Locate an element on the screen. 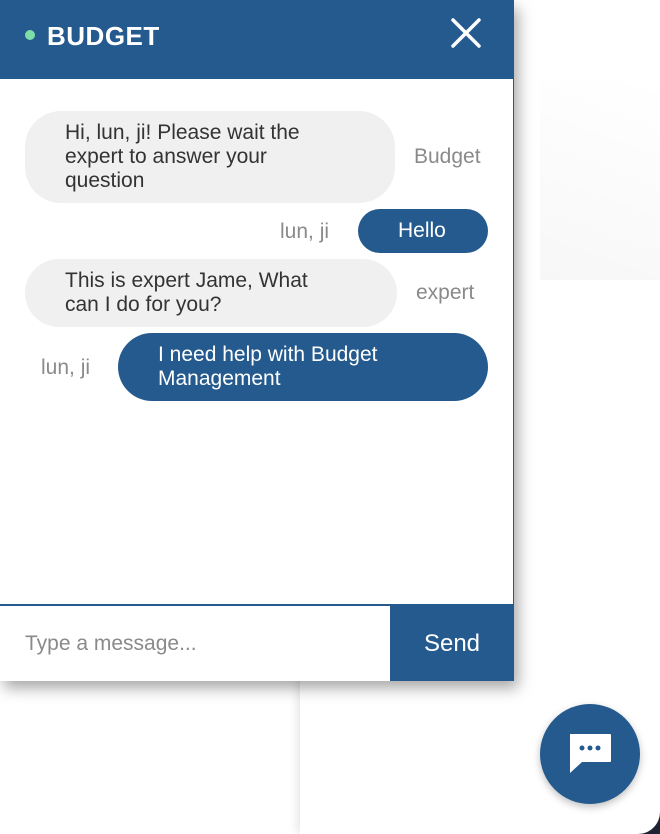  message-bubble-outgoing: Hello is located at coordinates (423, 231).